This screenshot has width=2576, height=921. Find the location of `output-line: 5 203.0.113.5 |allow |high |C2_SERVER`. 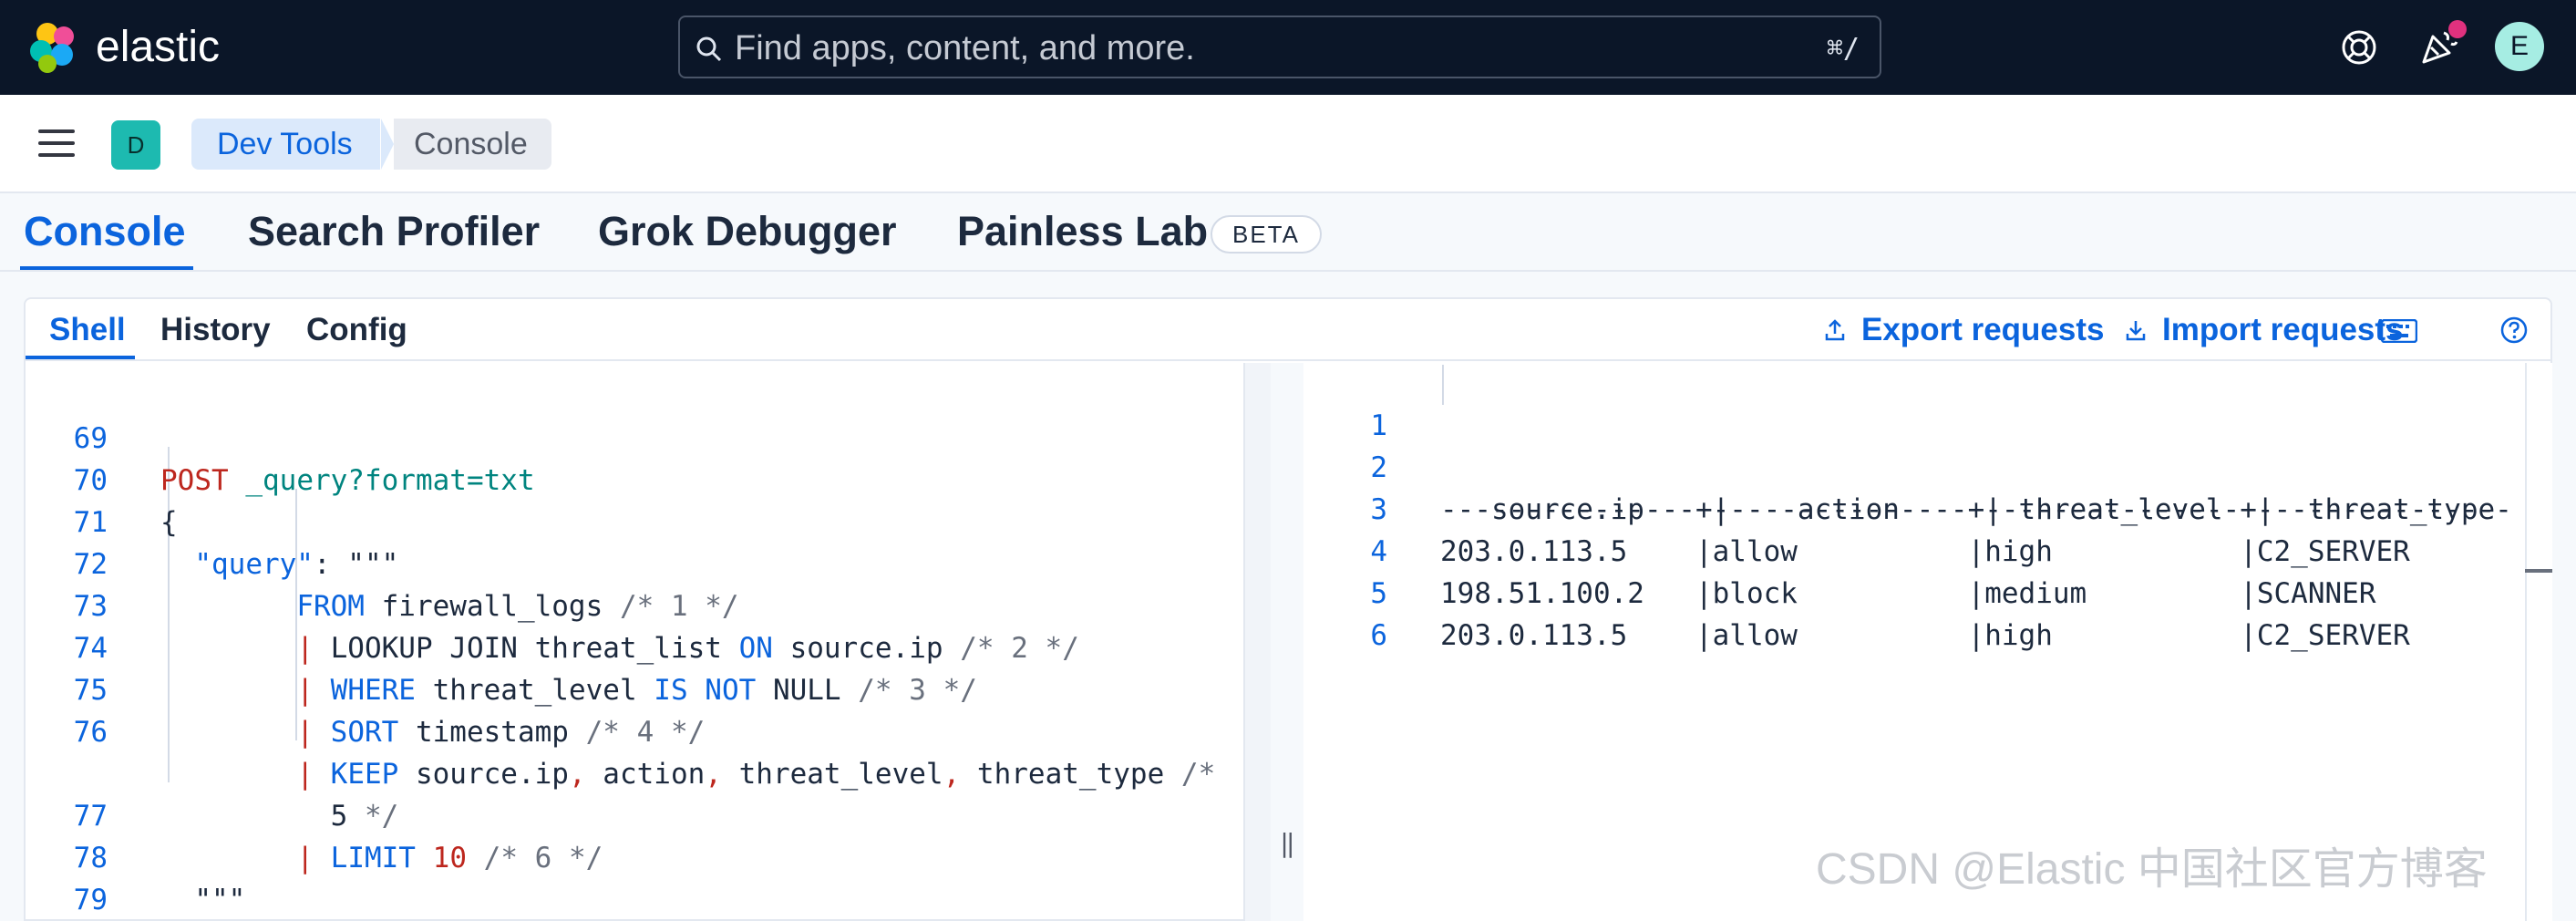

output-line: 5 203.0.113.5 |allow |high |C2_SERVER is located at coordinates (1856, 591).